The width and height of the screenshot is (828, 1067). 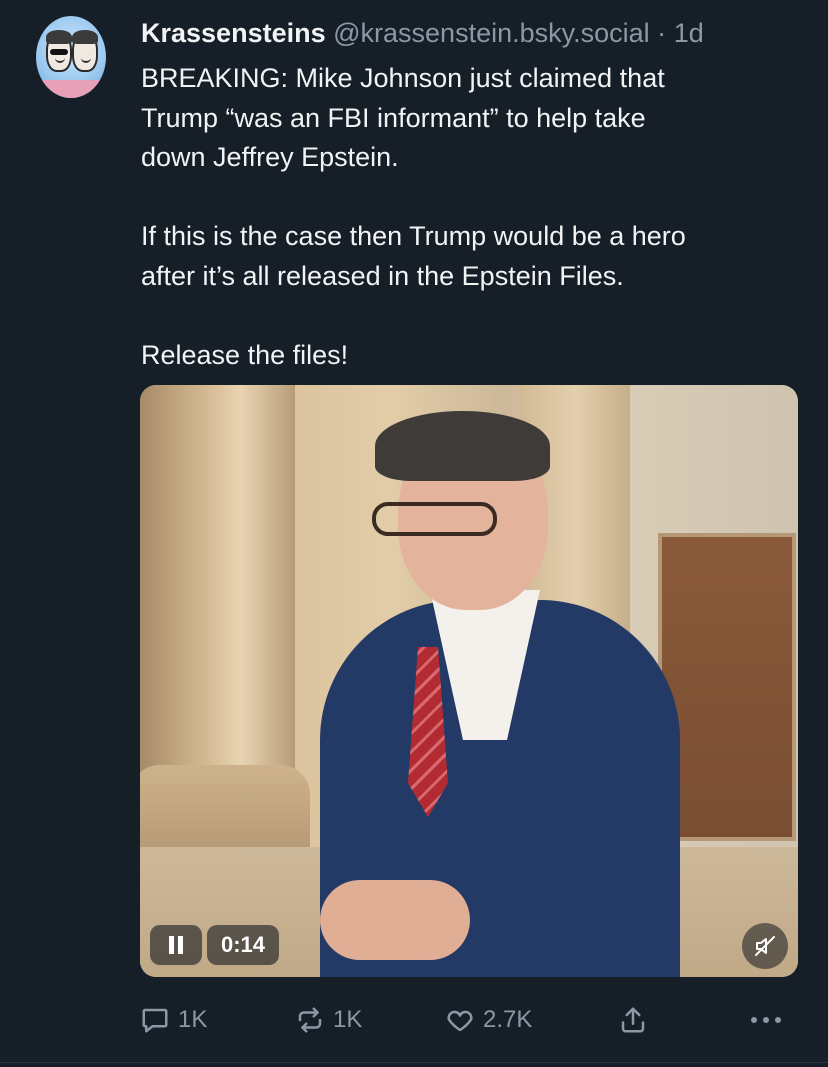 I want to click on video-frame-person-hair, so click(x=462, y=446).